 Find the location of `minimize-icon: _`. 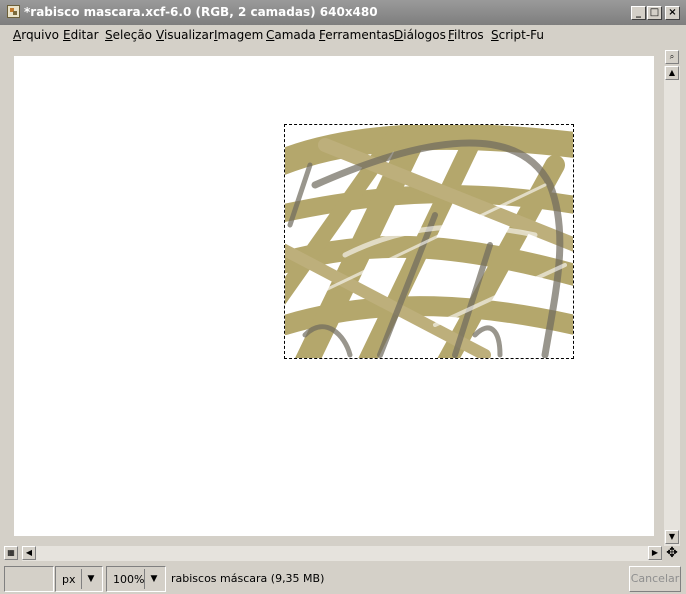

minimize-icon: _ is located at coordinates (638, 12).